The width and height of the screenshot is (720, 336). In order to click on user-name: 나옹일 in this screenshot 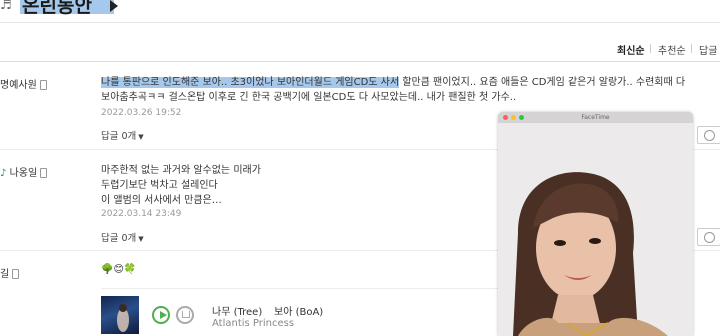, I will do `click(23, 173)`.